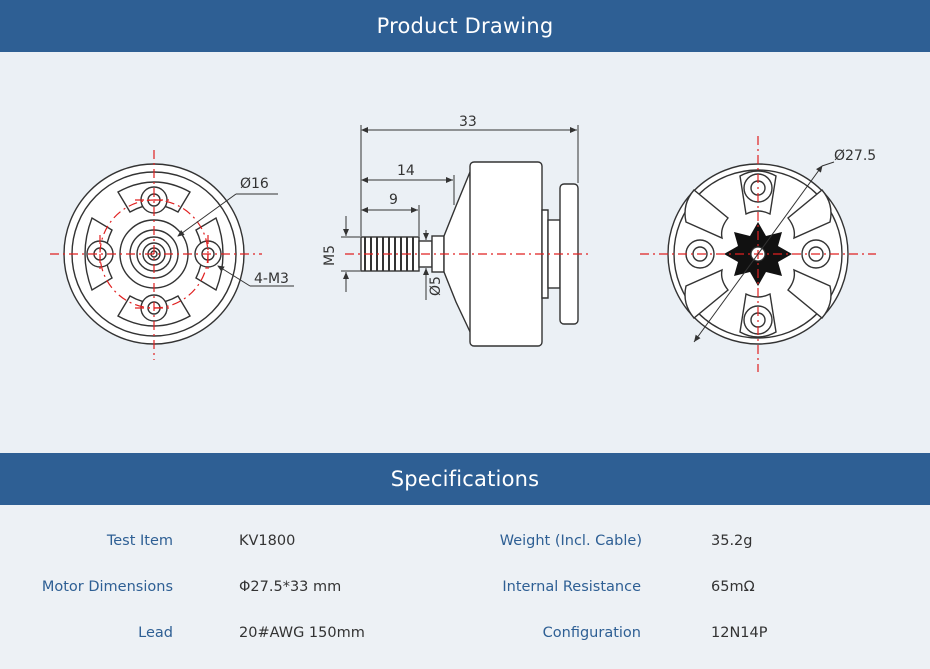 The image size is (930, 669). I want to click on spec-label-configuration: Configuration, so click(591, 633).